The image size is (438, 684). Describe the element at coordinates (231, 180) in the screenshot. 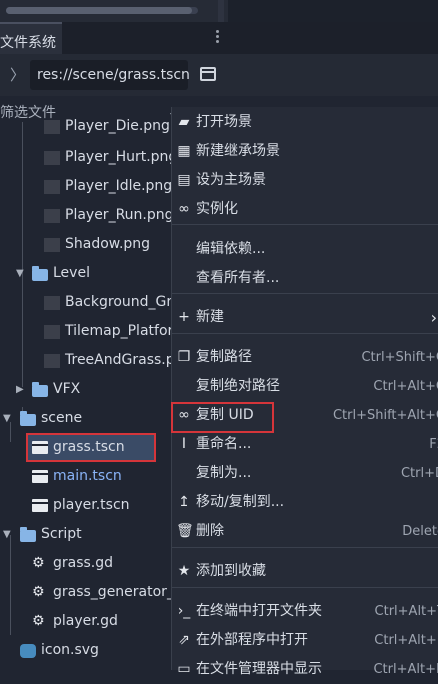

I see `menu-item-label: 设为主场景` at that location.